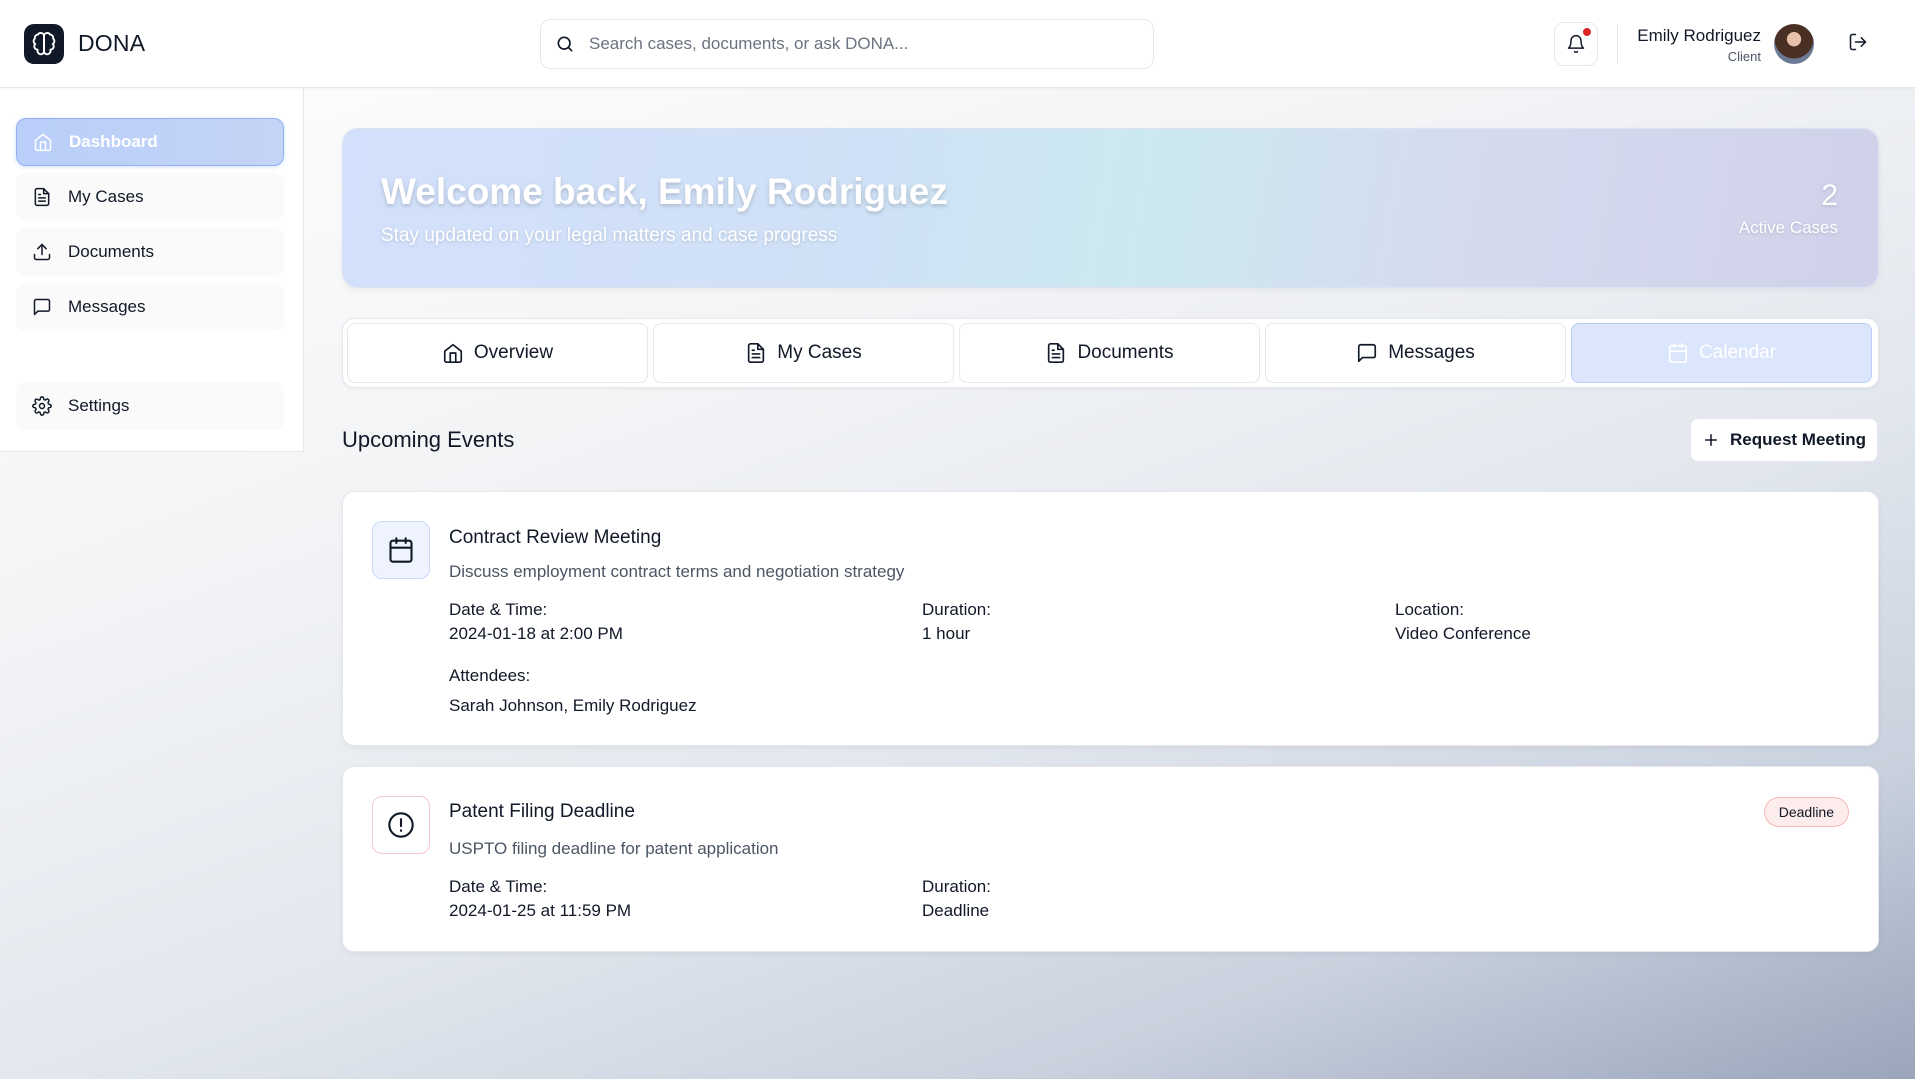 The height and width of the screenshot is (1079, 1915). What do you see at coordinates (1798, 439) in the screenshot?
I see `request-meeting-label: Request Meeting` at bounding box center [1798, 439].